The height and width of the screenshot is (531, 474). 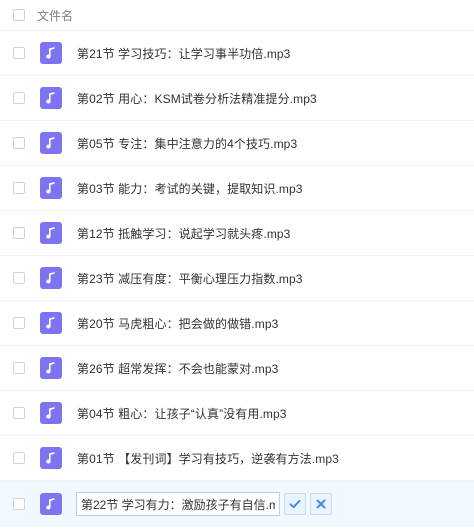 I want to click on file-name: 第05节 专注：集中注意力的4个技巧.mp3, so click(x=187, y=143).